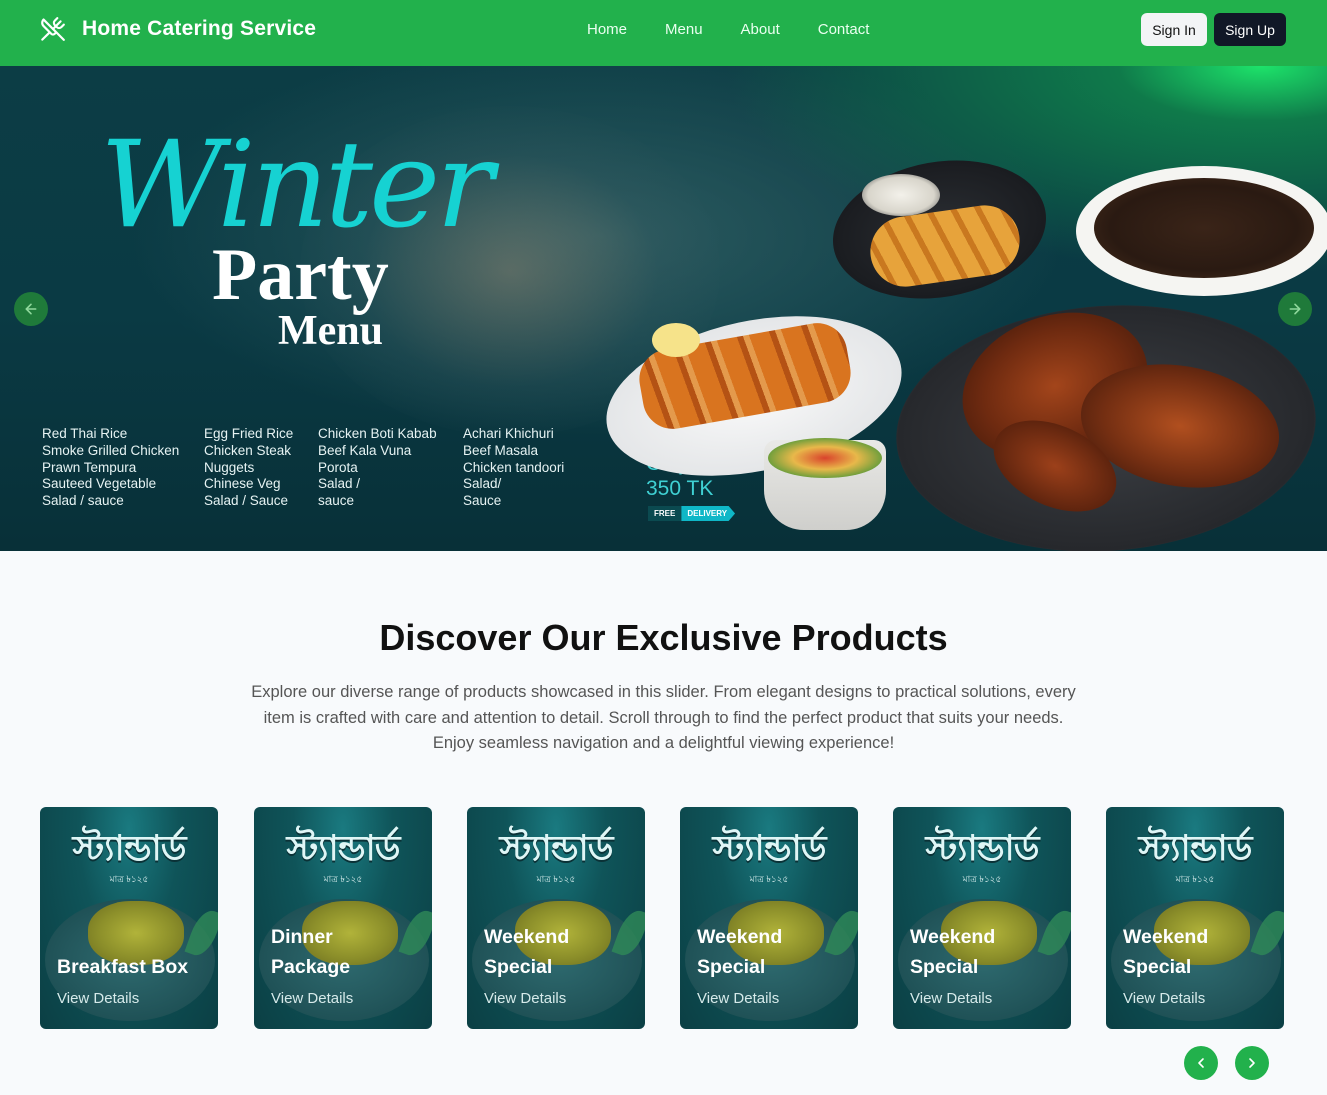 Image resolution: width=1327 pixels, height=1095 pixels. I want to click on hero-next-button, so click(1295, 309).